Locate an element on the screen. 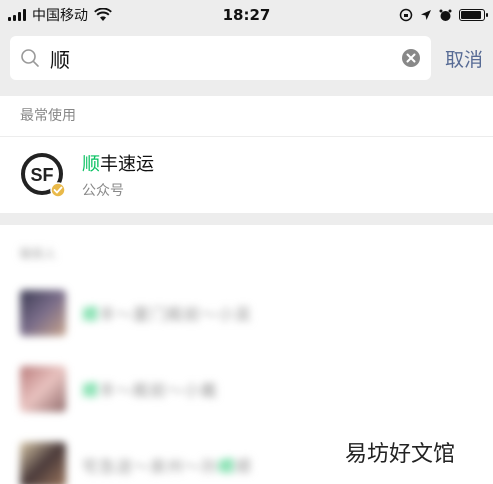  group-gap is located at coordinates (246, 219).